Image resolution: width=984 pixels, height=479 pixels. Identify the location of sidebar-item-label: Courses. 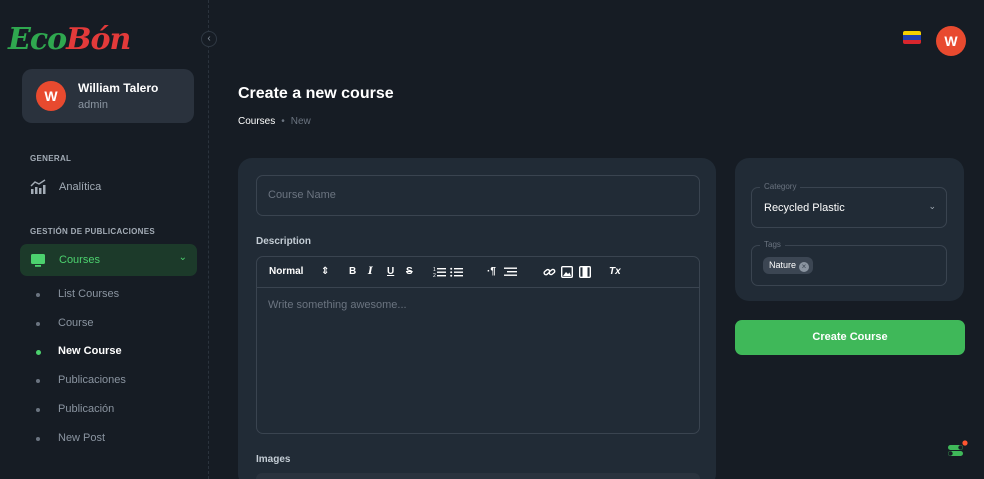
(79, 260).